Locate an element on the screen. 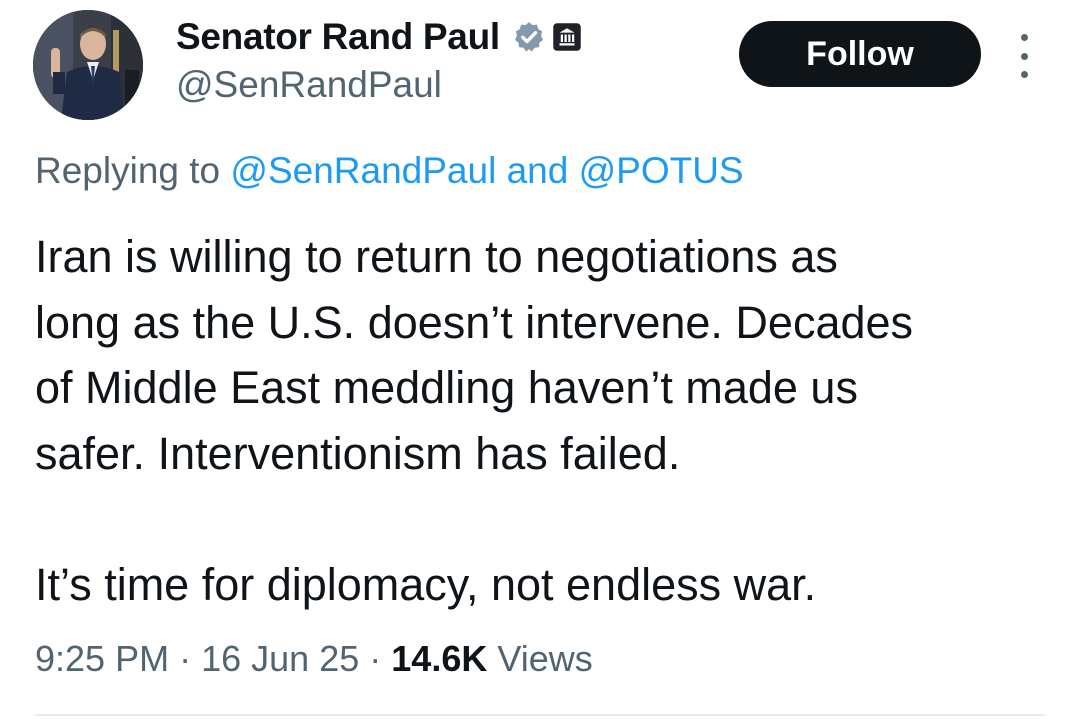 Image resolution: width=1080 pixels, height=728 pixels. mention-joiner: and is located at coordinates (537, 170).